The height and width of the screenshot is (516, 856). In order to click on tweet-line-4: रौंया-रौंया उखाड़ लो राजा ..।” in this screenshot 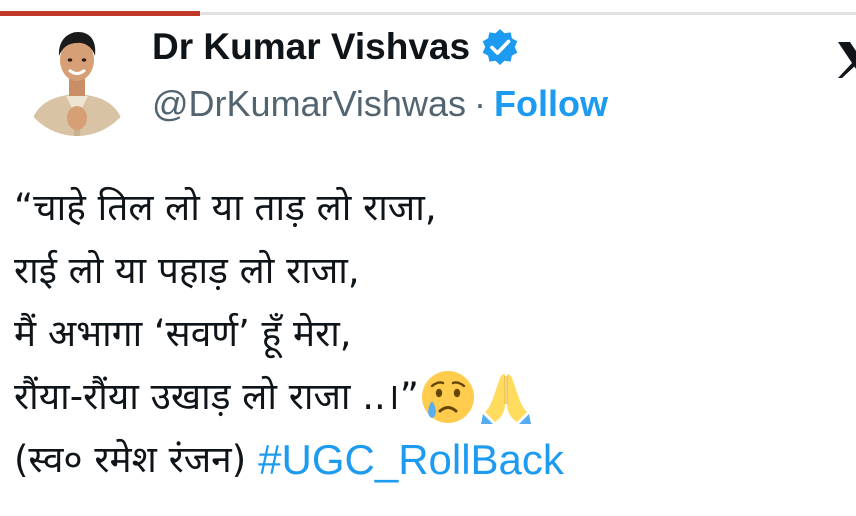, I will do `click(429, 396)`.